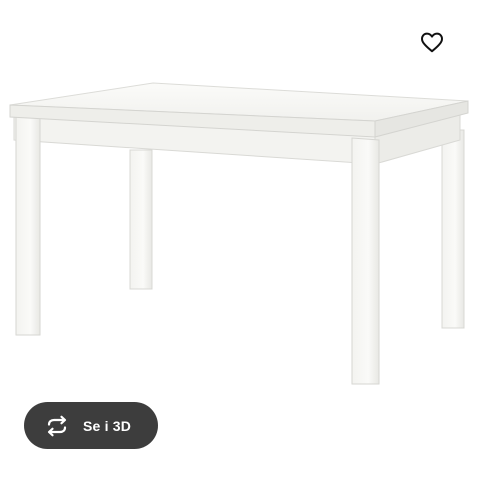 This screenshot has height=480, width=480. What do you see at coordinates (107, 425) in the screenshot?
I see `view-in-3d-label: Se i 3D` at bounding box center [107, 425].